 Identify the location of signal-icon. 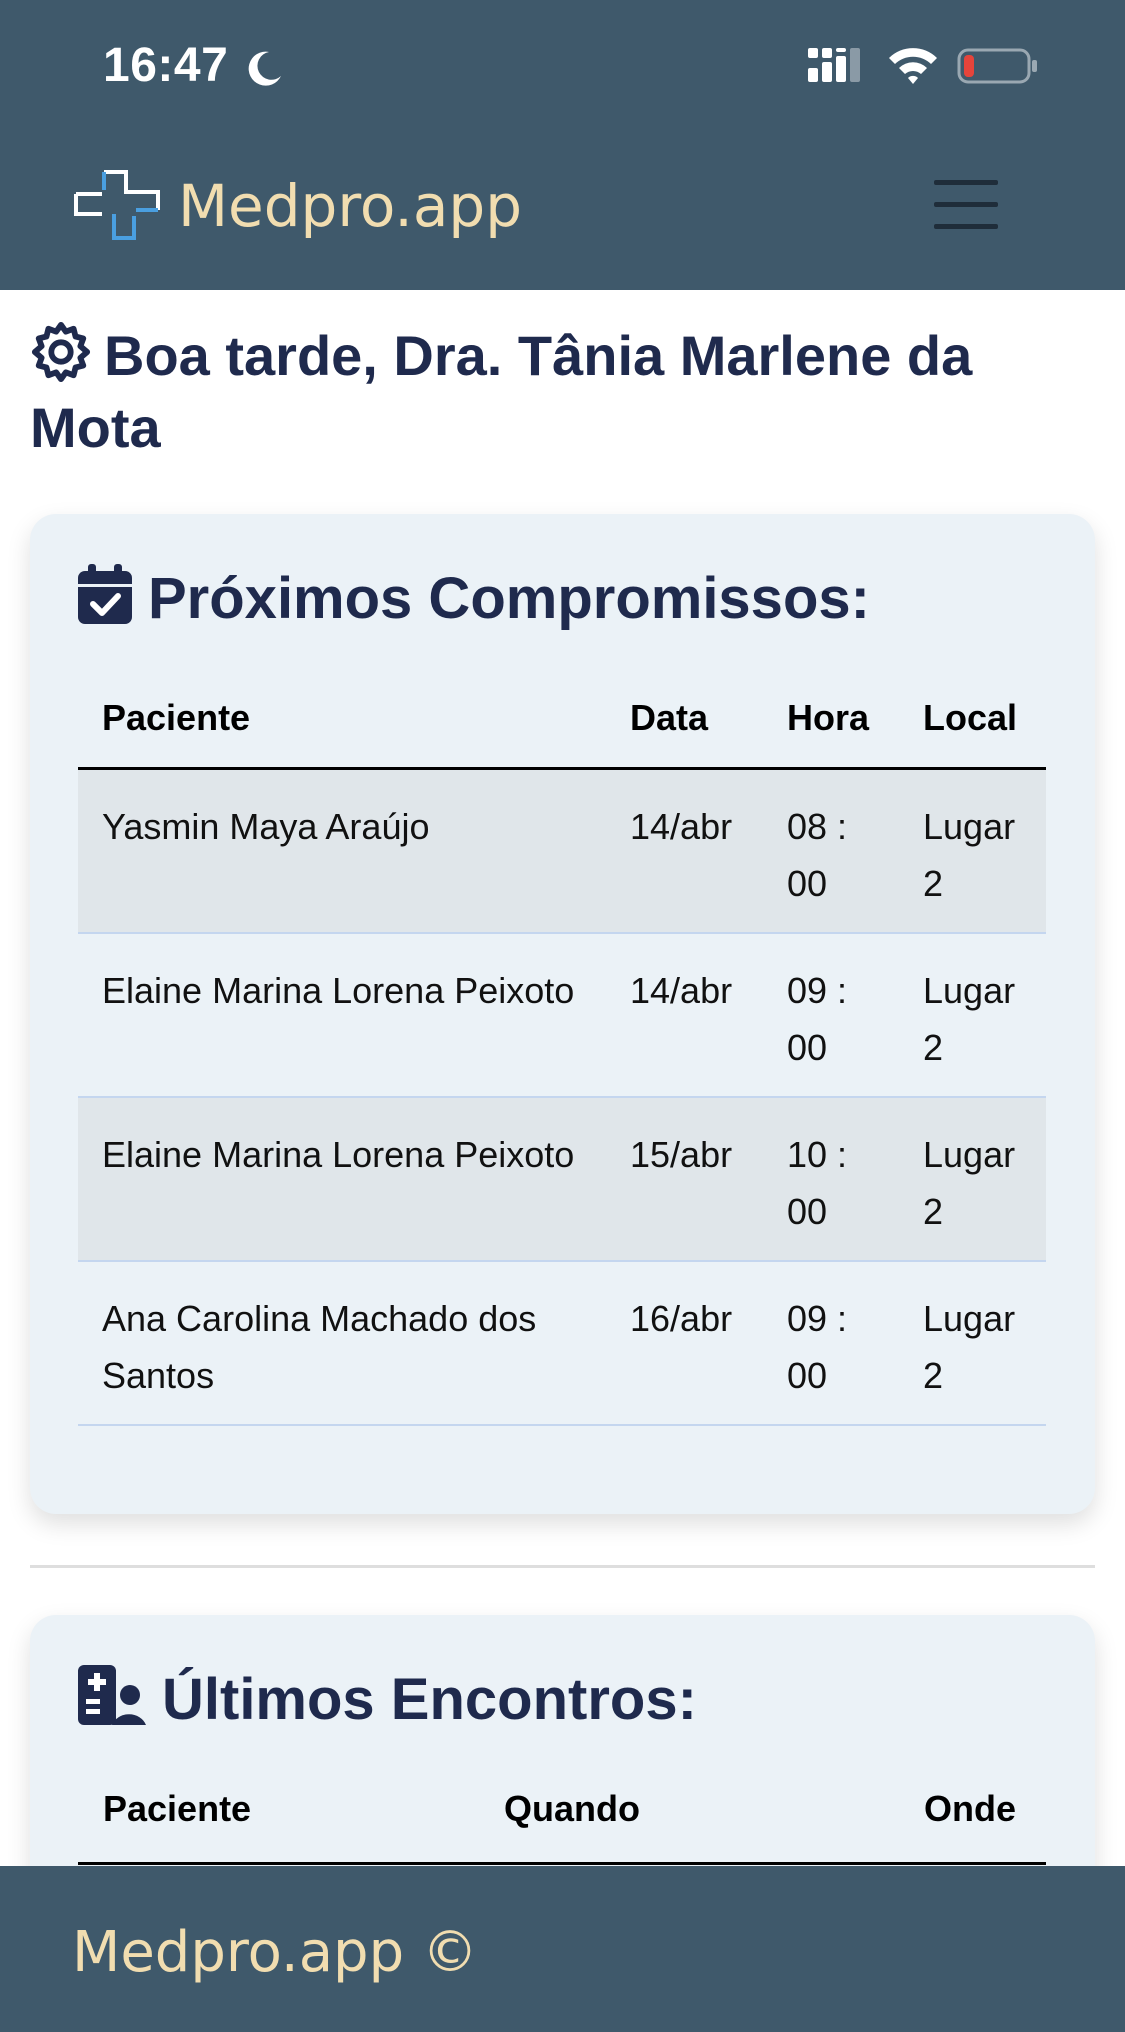
(834, 65).